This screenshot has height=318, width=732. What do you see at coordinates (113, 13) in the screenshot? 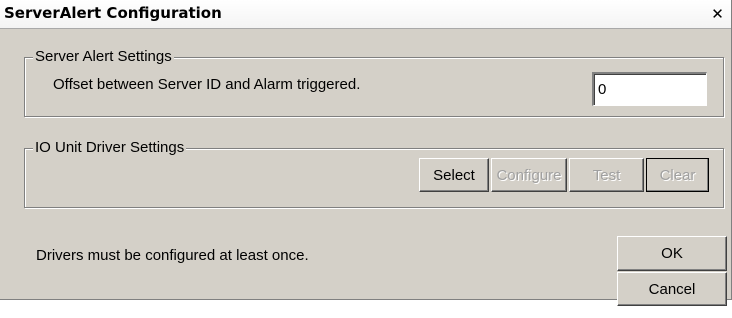
I see `window-title: ServerAlert Configuration` at bounding box center [113, 13].